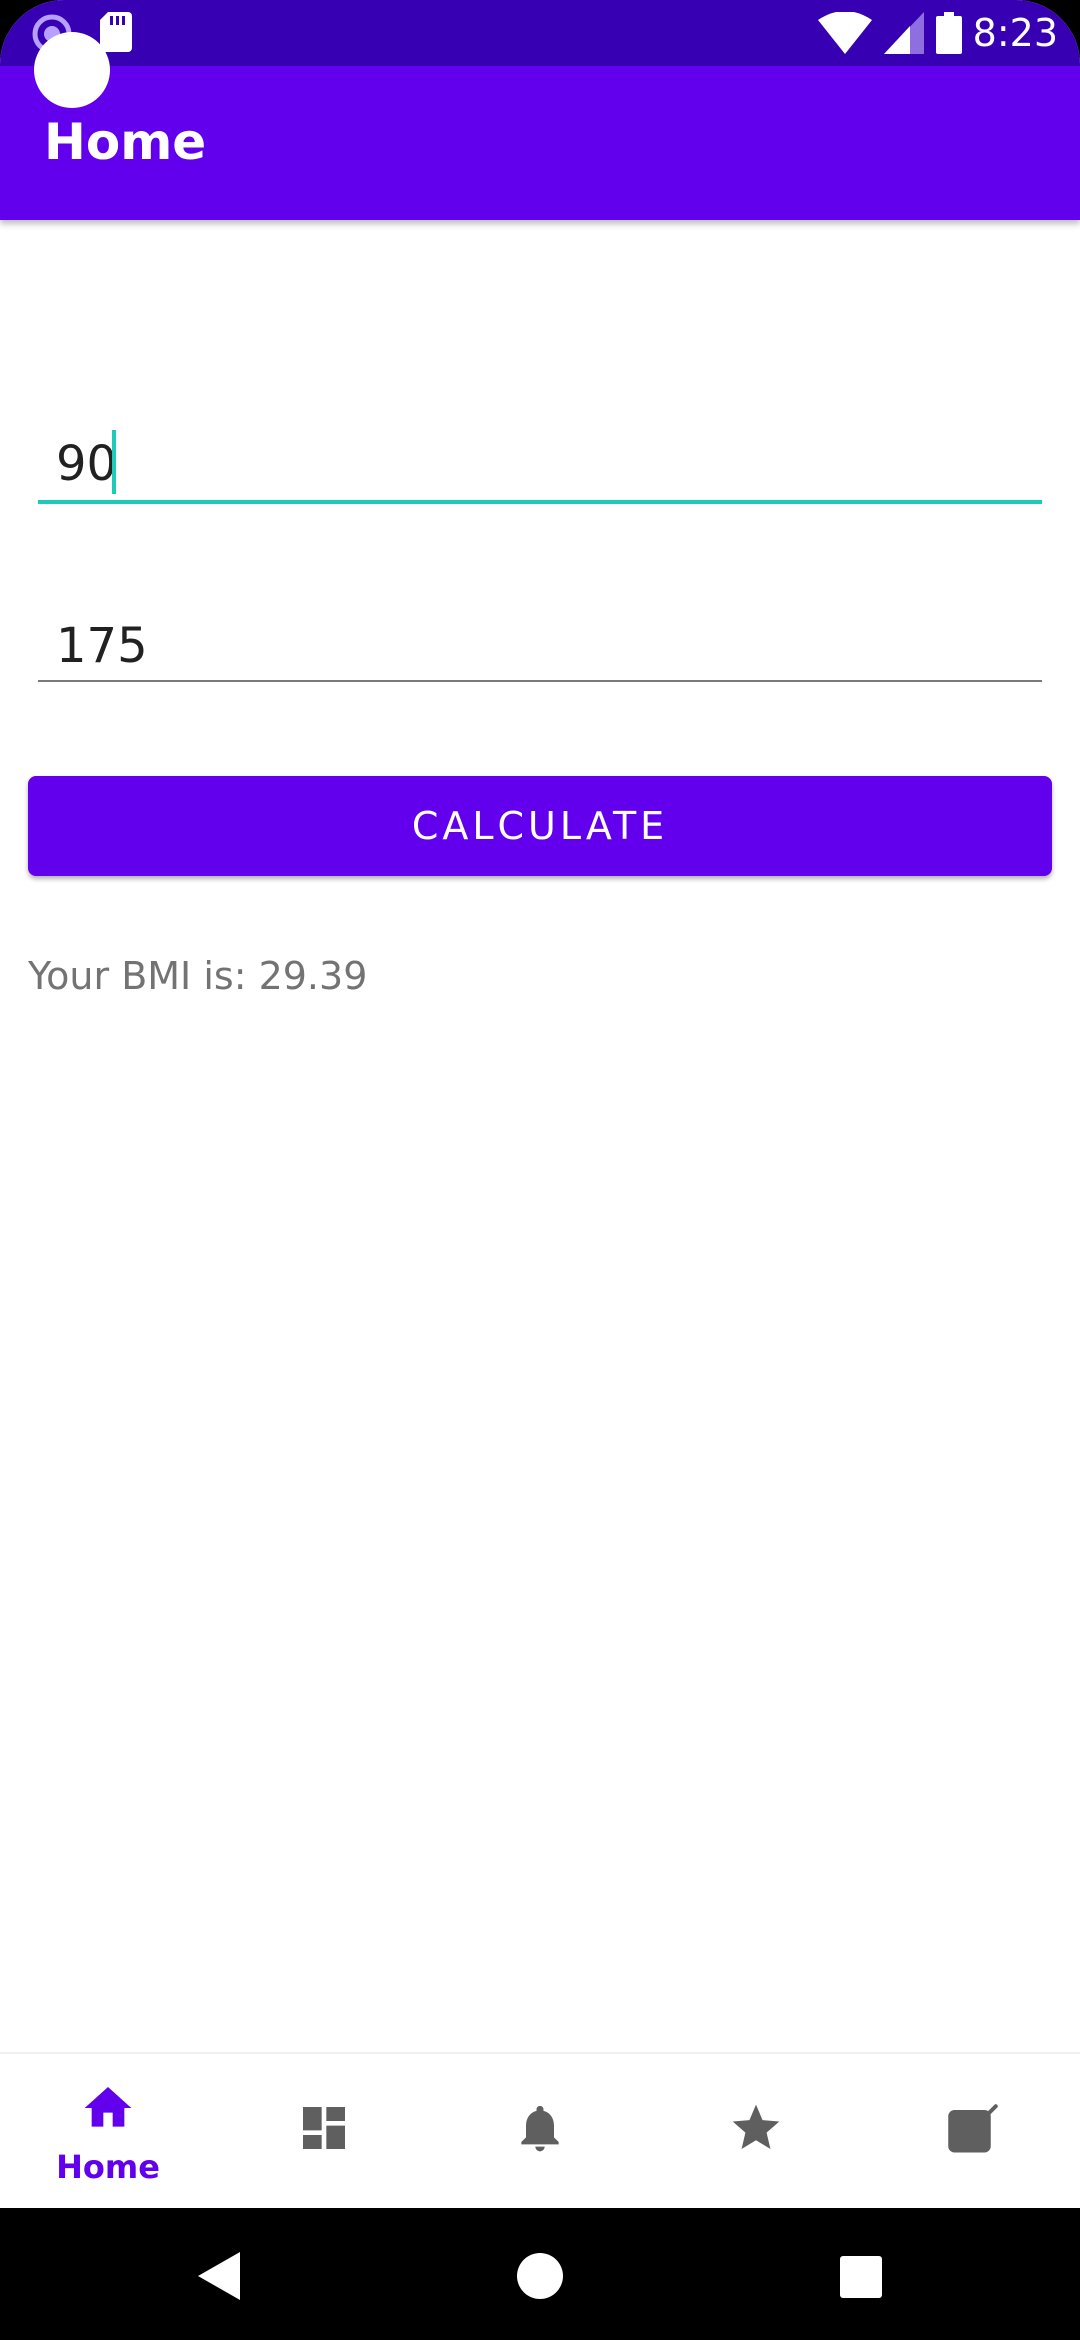  What do you see at coordinates (540, 2278) in the screenshot?
I see `home-nav-icon` at bounding box center [540, 2278].